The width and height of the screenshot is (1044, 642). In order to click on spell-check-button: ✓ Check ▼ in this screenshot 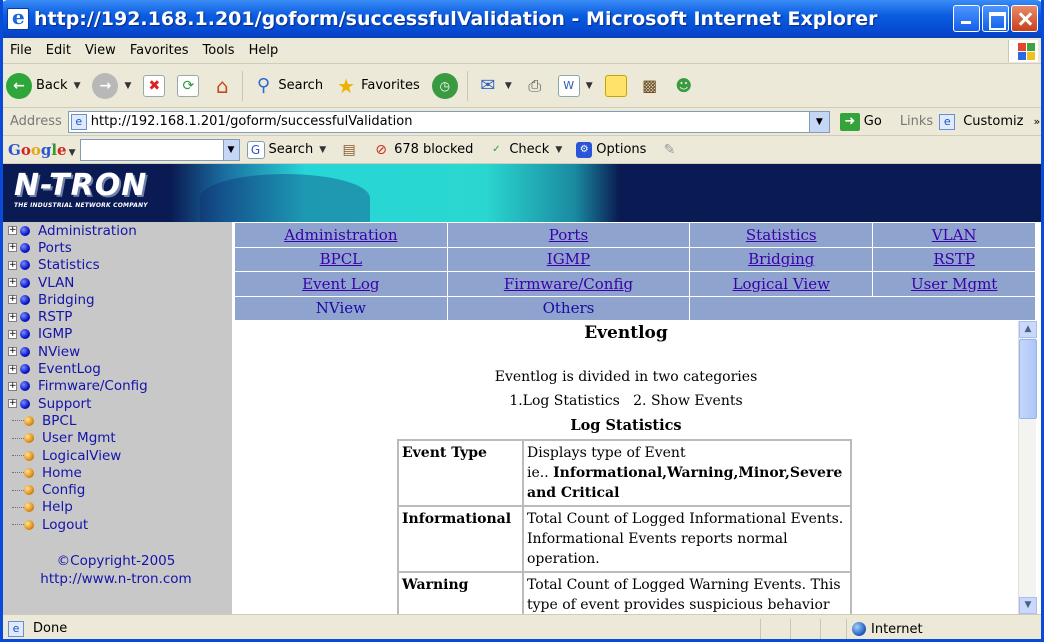, I will do `click(524, 150)`.